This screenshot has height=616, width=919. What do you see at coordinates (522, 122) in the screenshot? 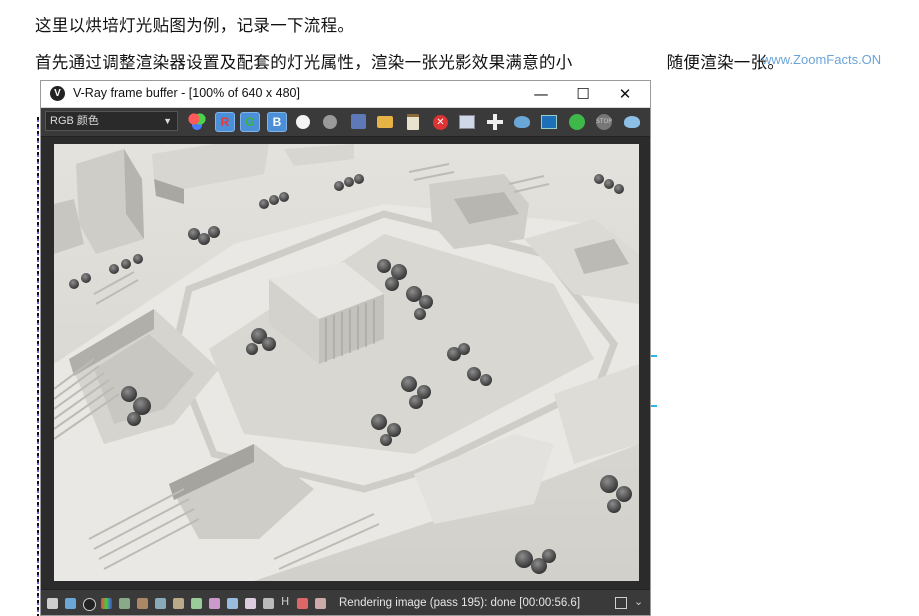
I see `render-region-teapot-icon` at bounding box center [522, 122].